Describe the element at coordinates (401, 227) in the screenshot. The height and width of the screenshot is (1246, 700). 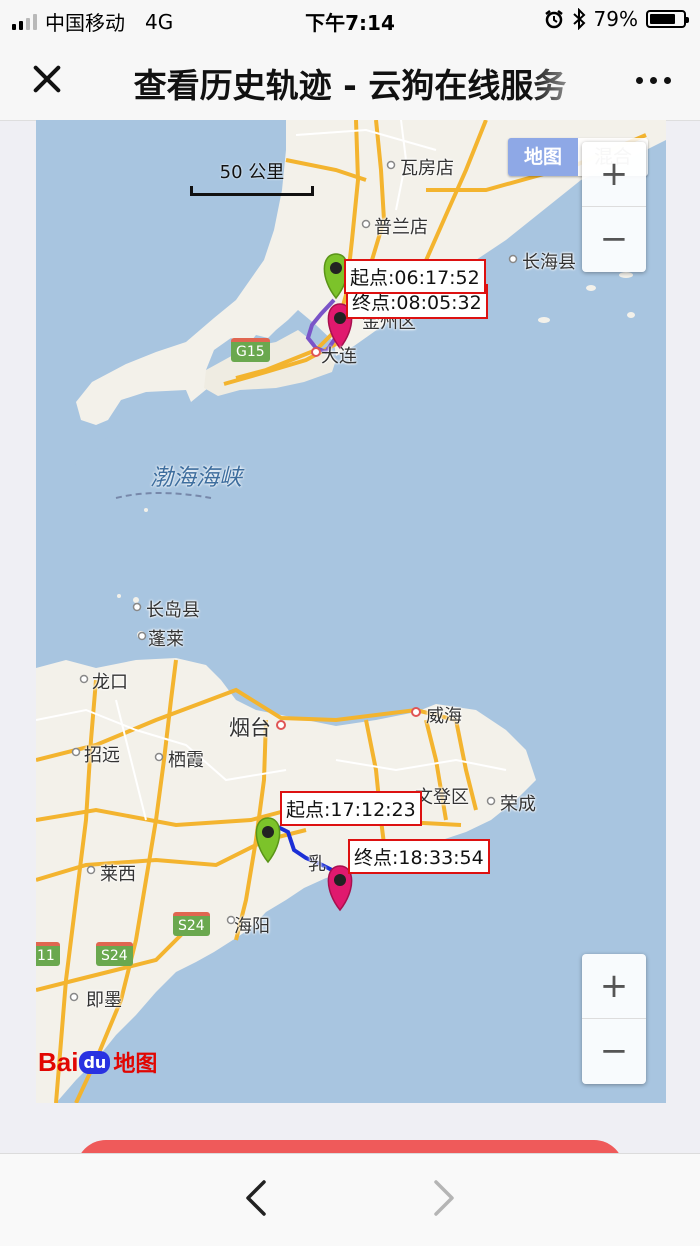
I see `place-label: 普兰店` at that location.